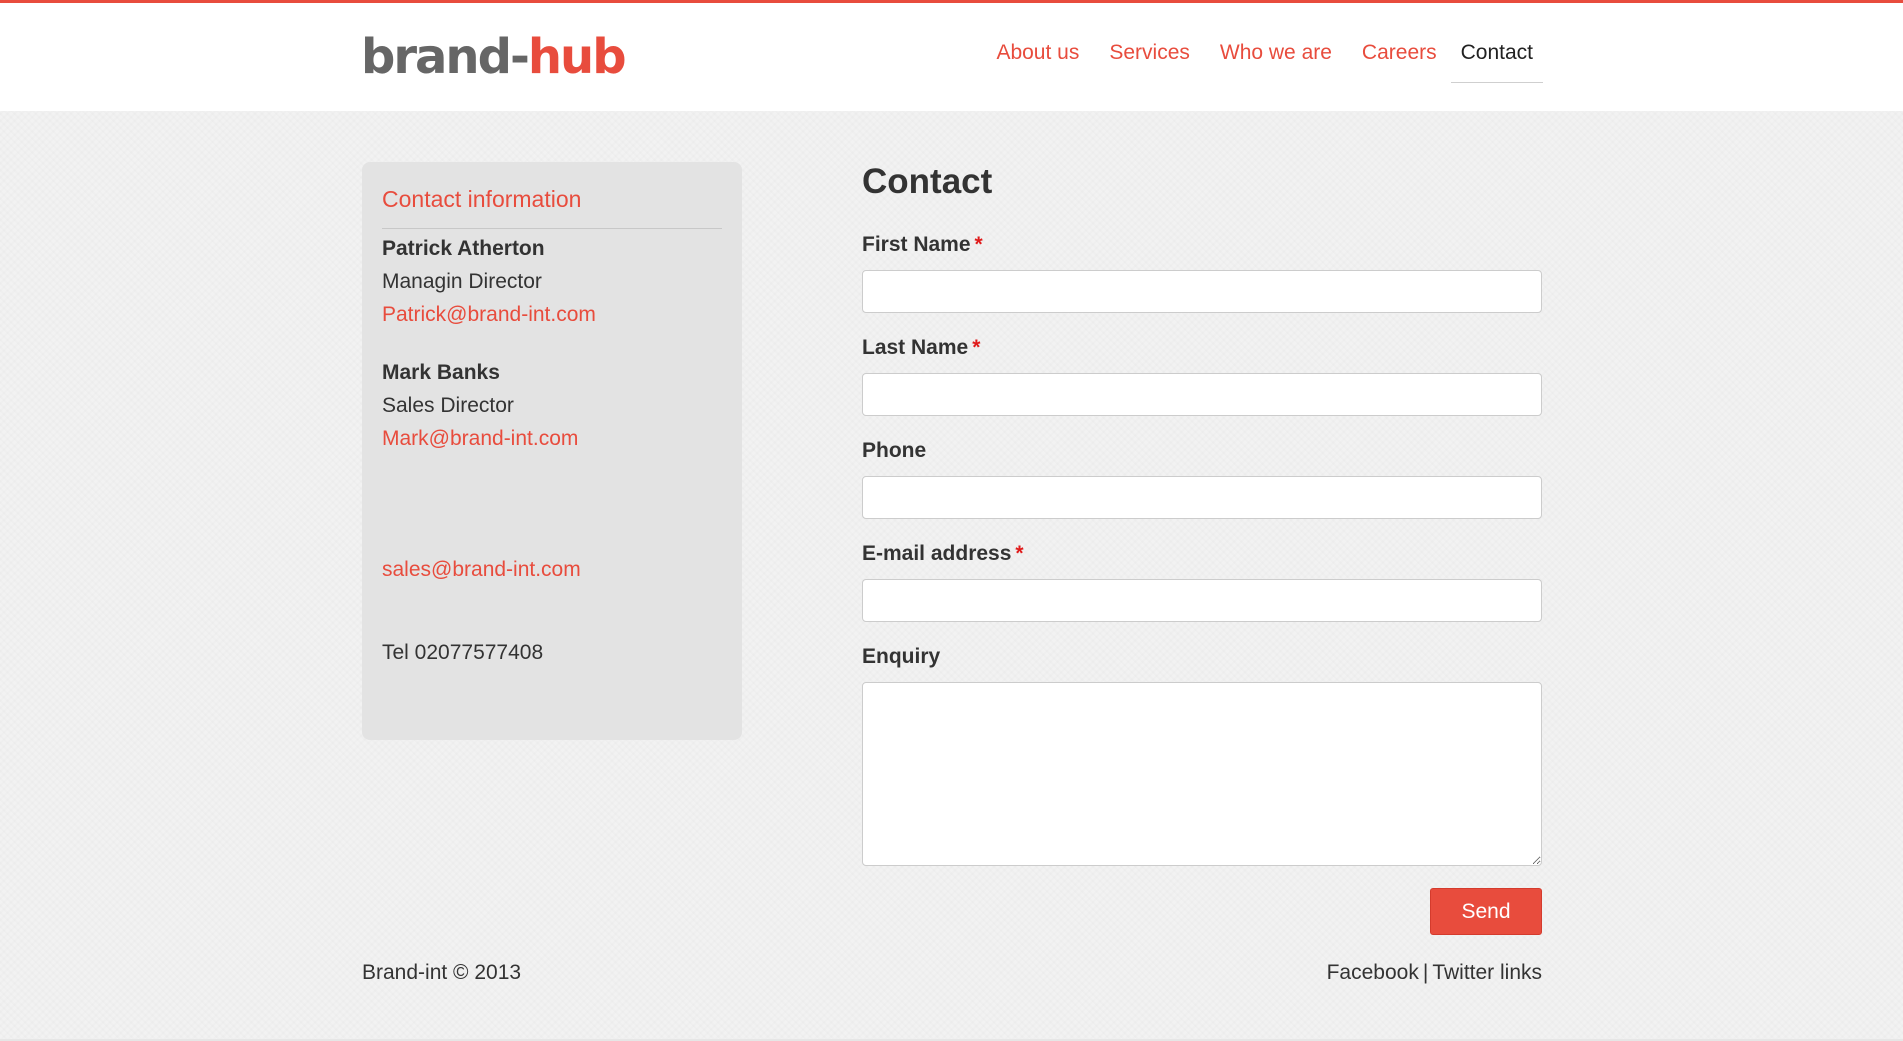 This screenshot has height=1041, width=1903. I want to click on general-email-block: sales@brand-int.com, so click(481, 569).